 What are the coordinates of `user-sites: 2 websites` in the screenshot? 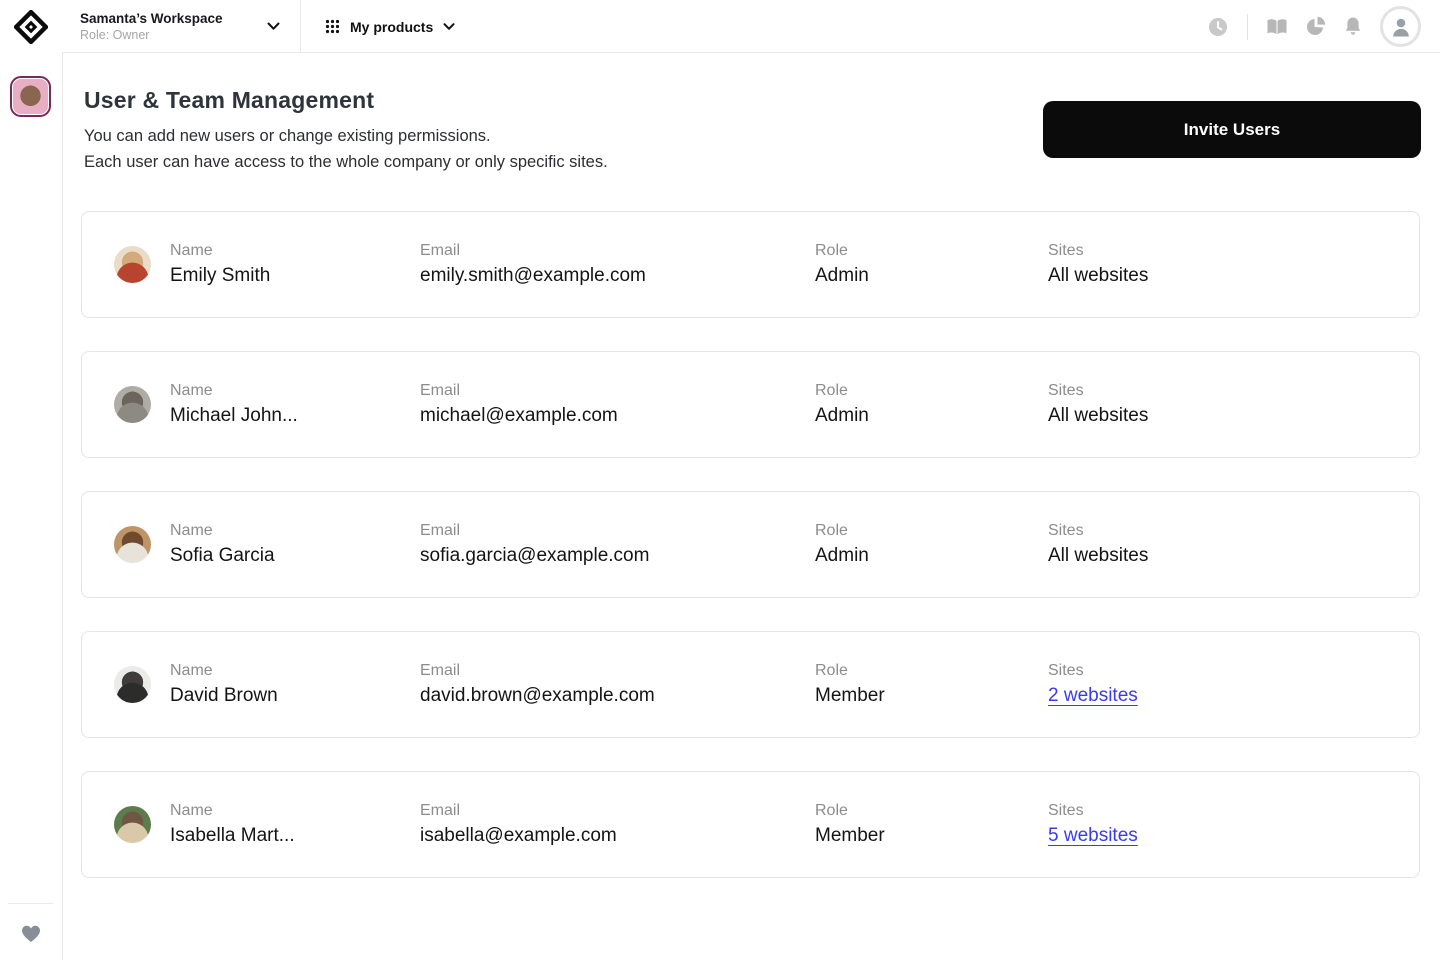 It's located at (1233, 696).